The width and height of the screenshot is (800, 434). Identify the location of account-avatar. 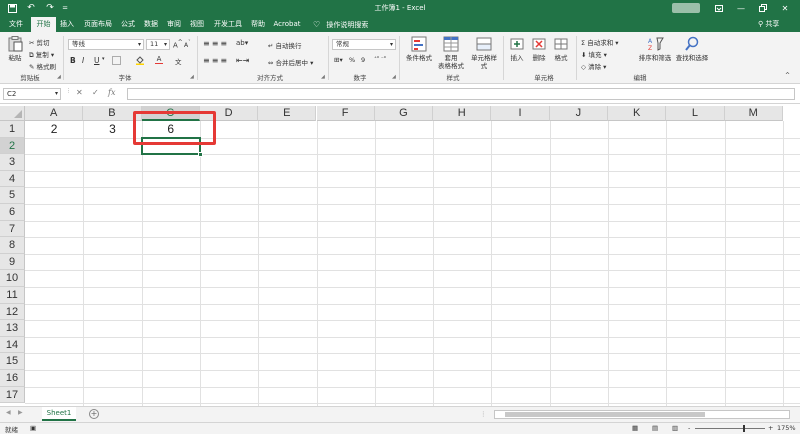
(686, 8).